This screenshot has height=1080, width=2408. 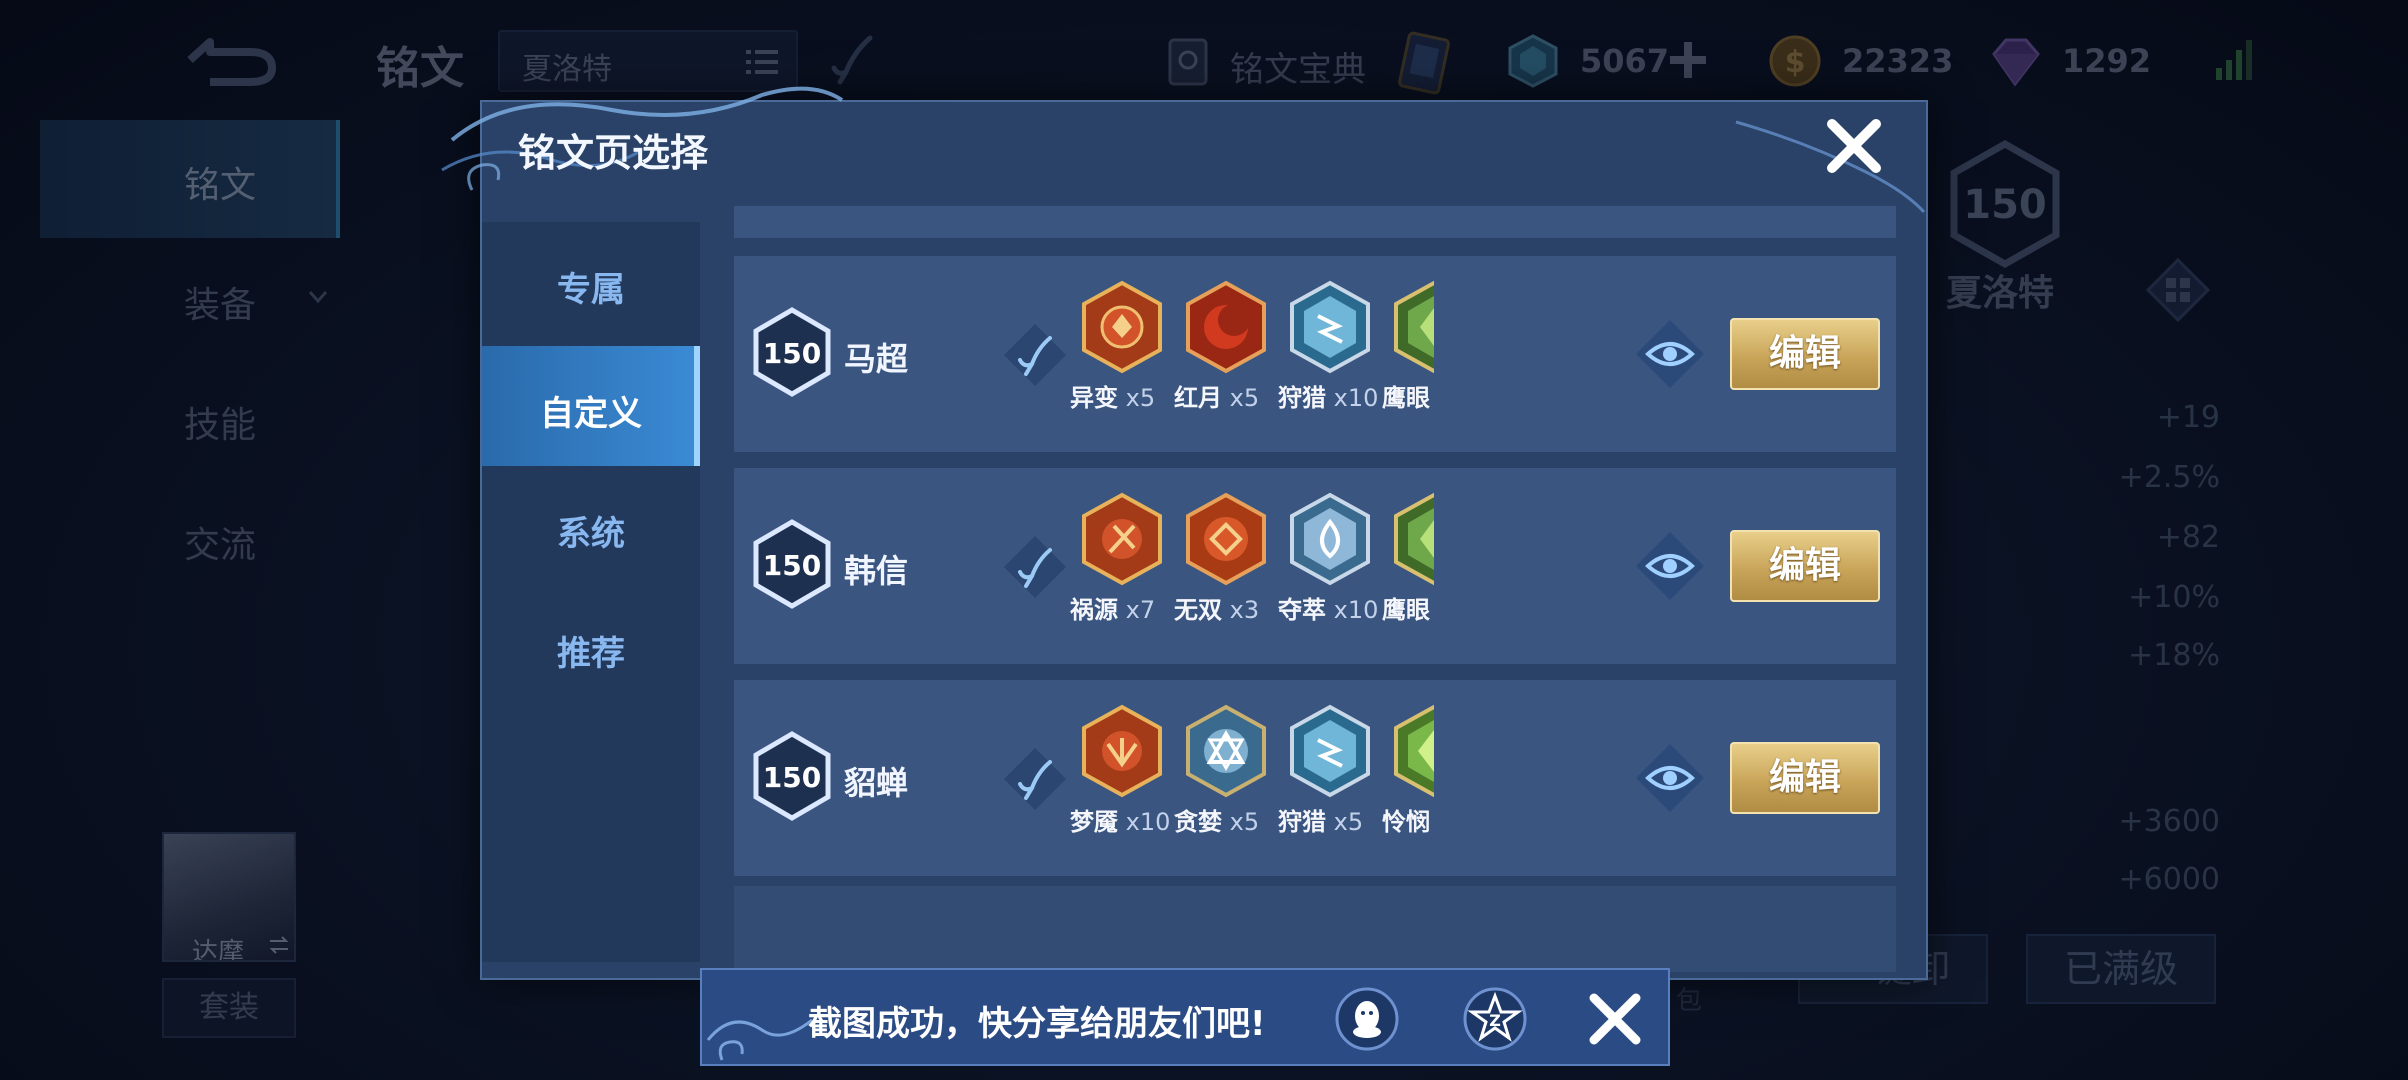 I want to click on rune-page-hero-name: 貂蝉, so click(x=876, y=783).